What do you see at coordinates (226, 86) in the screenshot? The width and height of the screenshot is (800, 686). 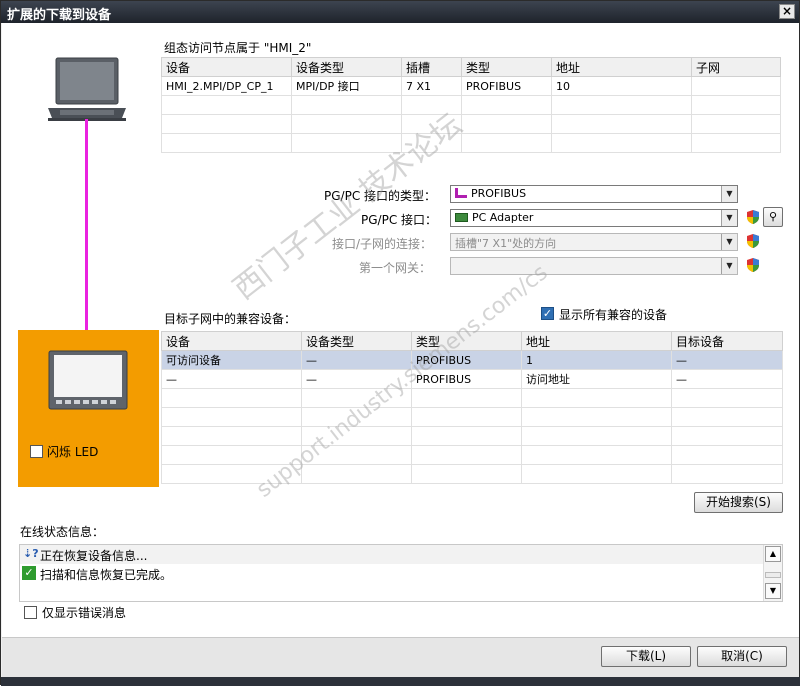 I see `cell-device: HMI_2.MPI/DP_CP_1` at bounding box center [226, 86].